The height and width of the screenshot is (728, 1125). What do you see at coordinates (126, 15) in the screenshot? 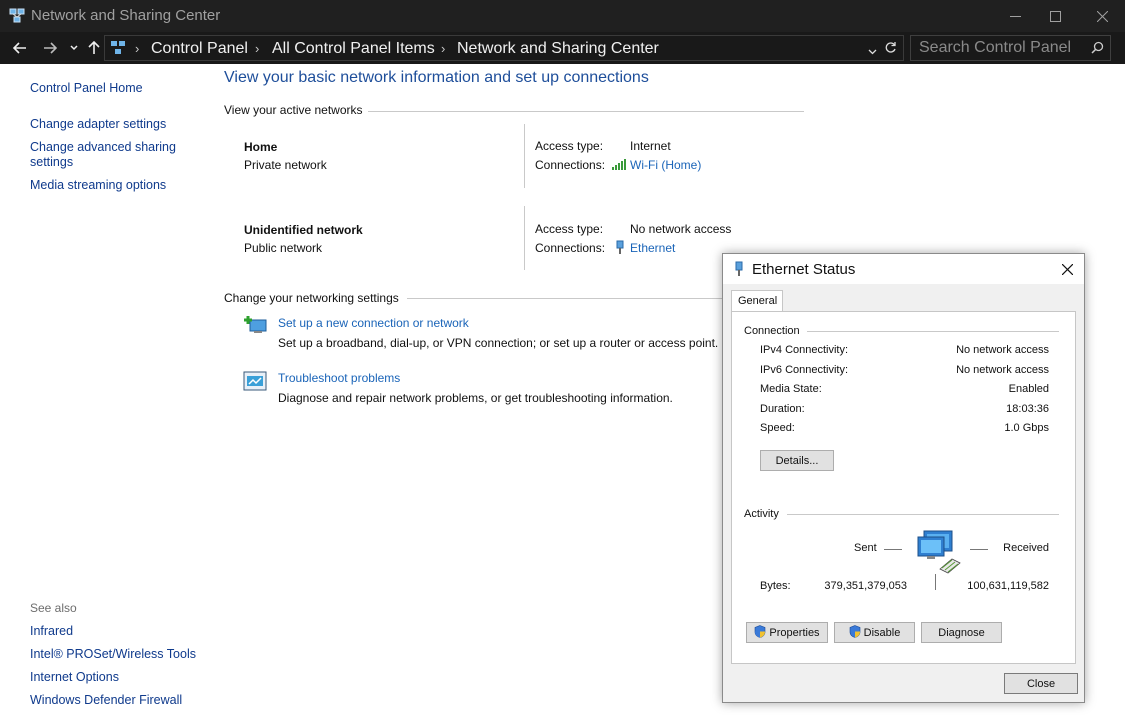
I see `window-title: Network and Sharing Center` at bounding box center [126, 15].